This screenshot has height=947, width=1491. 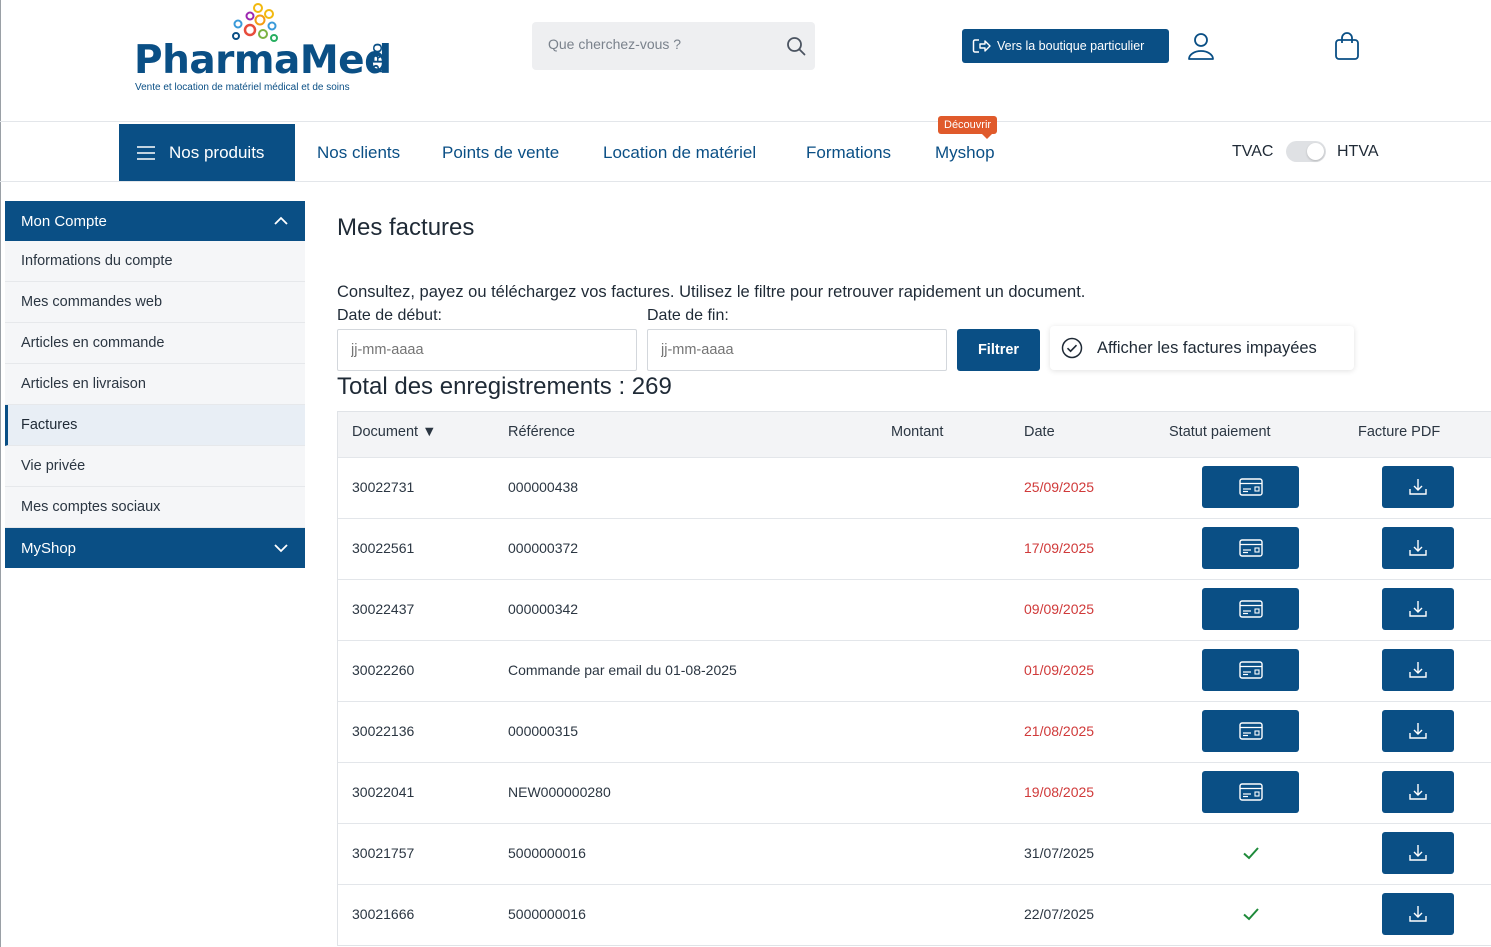 What do you see at coordinates (1059, 731) in the screenshot?
I see `cell-date: 21/08/2025` at bounding box center [1059, 731].